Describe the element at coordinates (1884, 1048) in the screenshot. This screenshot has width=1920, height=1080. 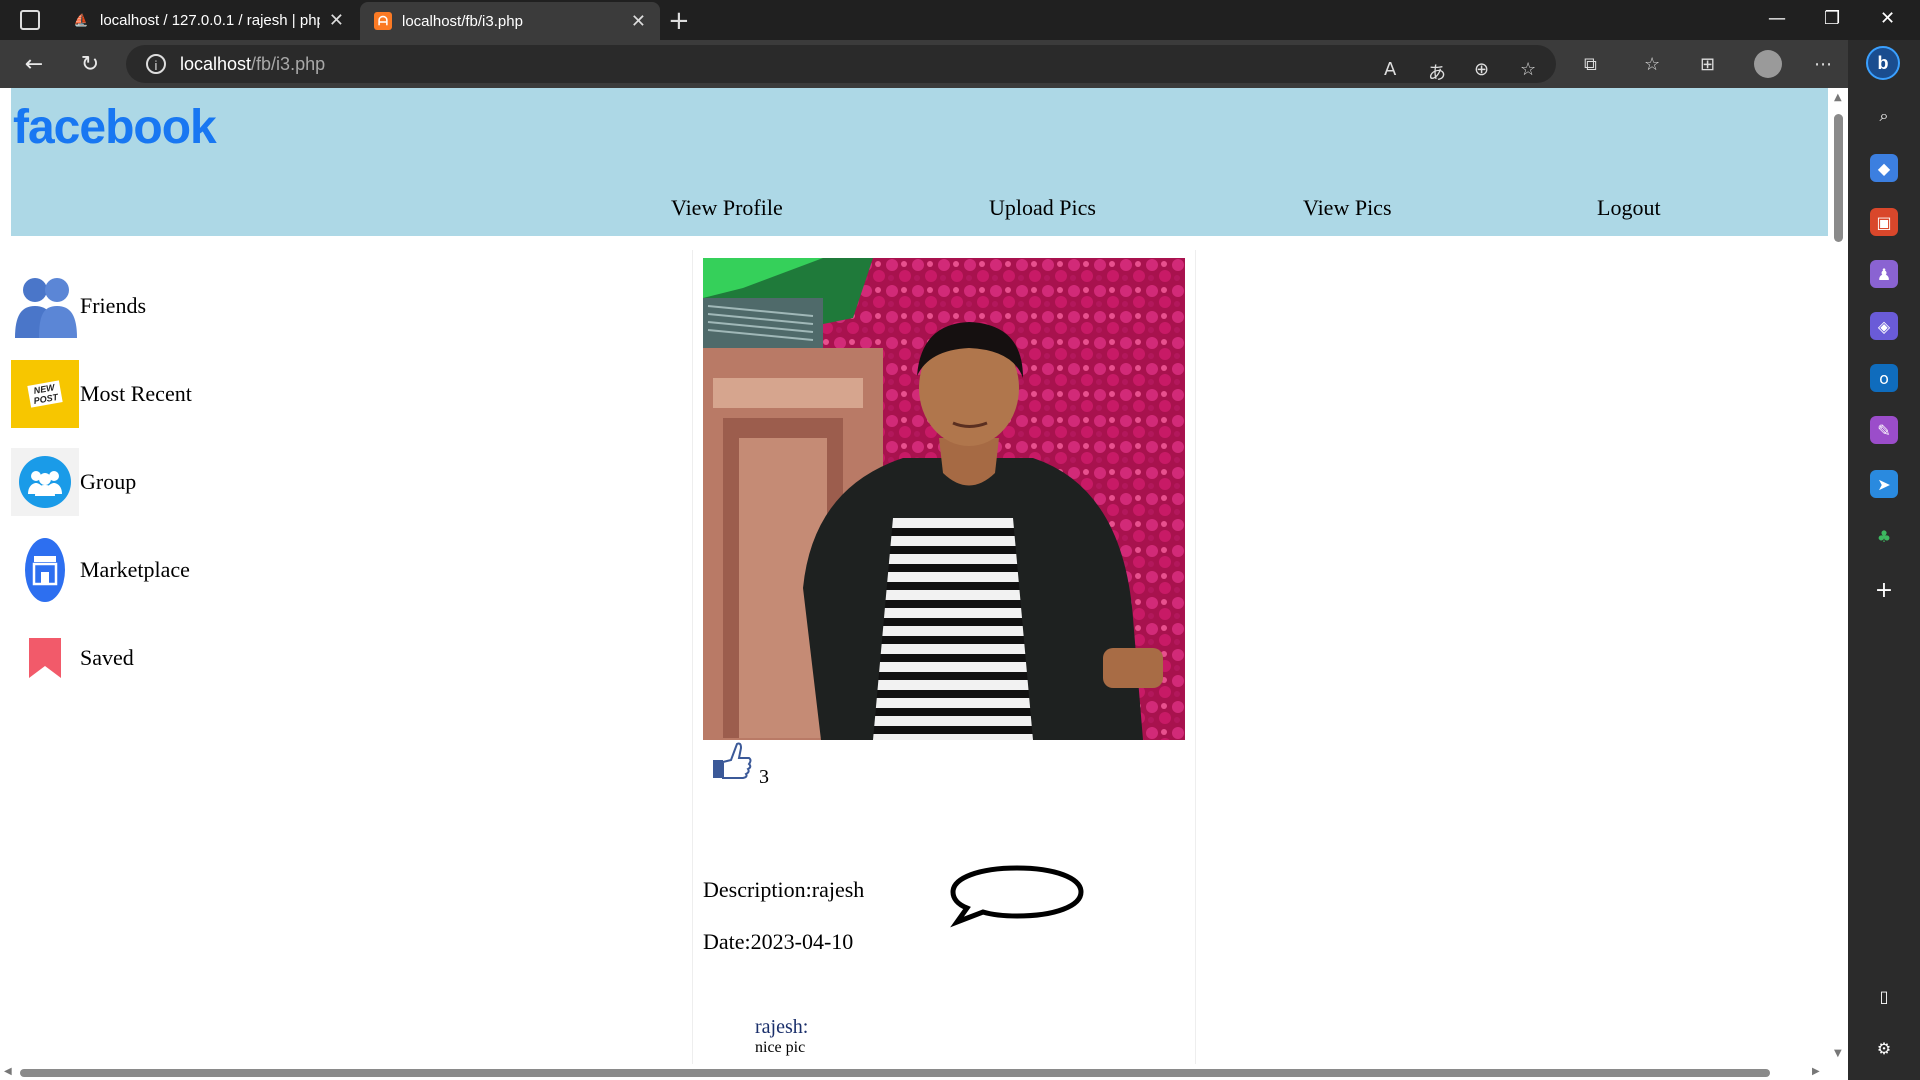
I see `sidebar-settings-icon: ⚙` at that location.